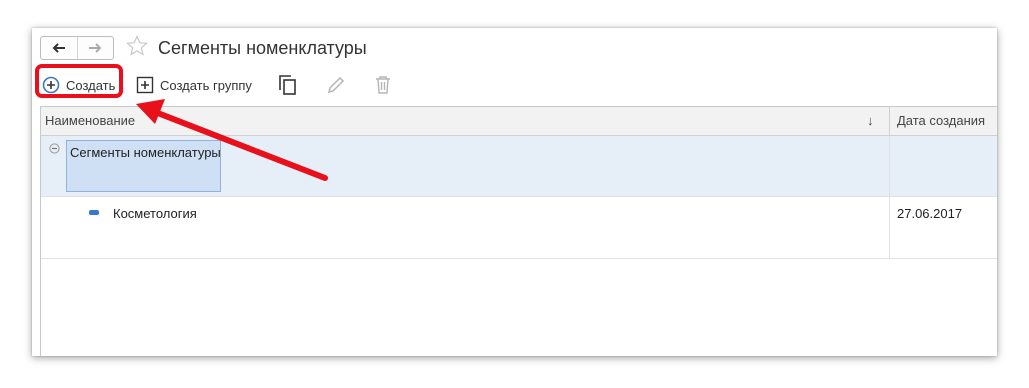 The width and height of the screenshot is (1029, 388). I want to click on copy-icon, so click(287, 85).